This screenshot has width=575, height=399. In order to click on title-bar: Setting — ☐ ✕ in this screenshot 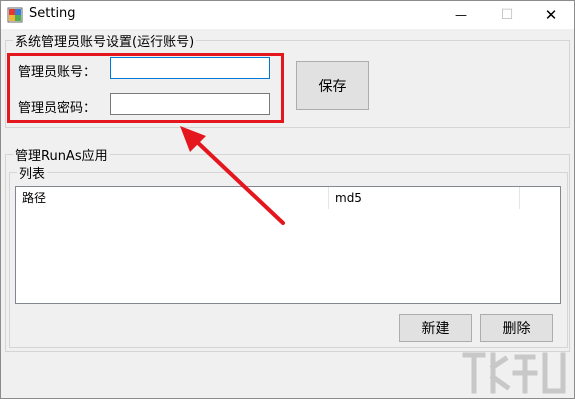, I will do `click(287, 15)`.